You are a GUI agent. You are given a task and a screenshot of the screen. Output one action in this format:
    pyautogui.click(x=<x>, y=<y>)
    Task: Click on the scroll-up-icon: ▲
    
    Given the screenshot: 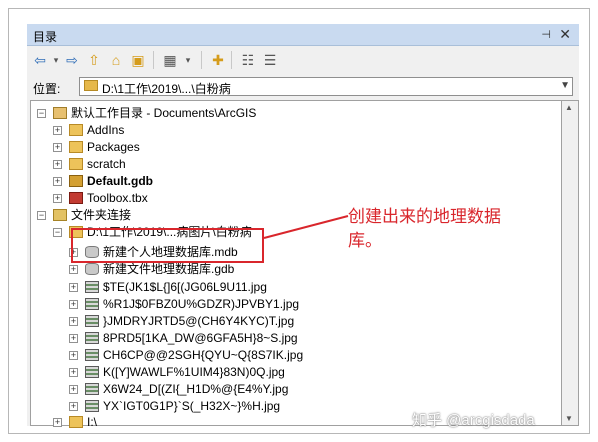 What is the action you would take?
    pyautogui.click(x=569, y=107)
    